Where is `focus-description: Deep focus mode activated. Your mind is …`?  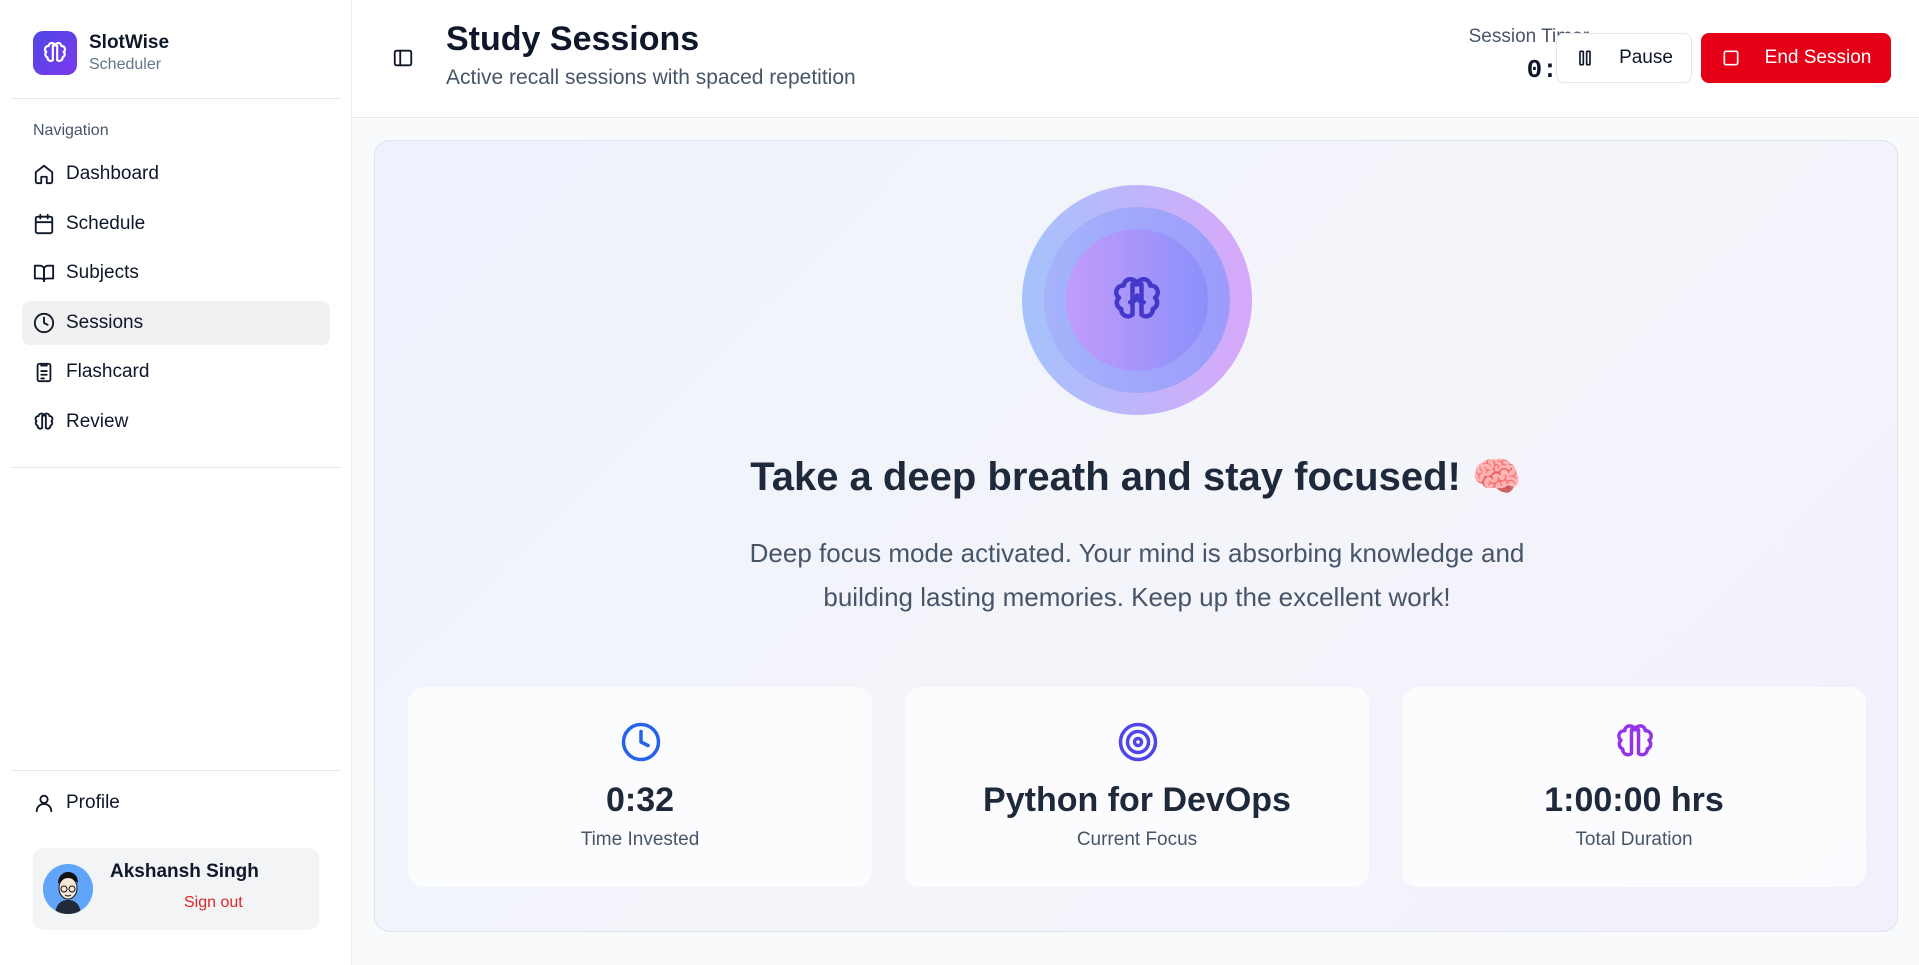
focus-description: Deep focus mode activated. Your mind is … is located at coordinates (1137, 575).